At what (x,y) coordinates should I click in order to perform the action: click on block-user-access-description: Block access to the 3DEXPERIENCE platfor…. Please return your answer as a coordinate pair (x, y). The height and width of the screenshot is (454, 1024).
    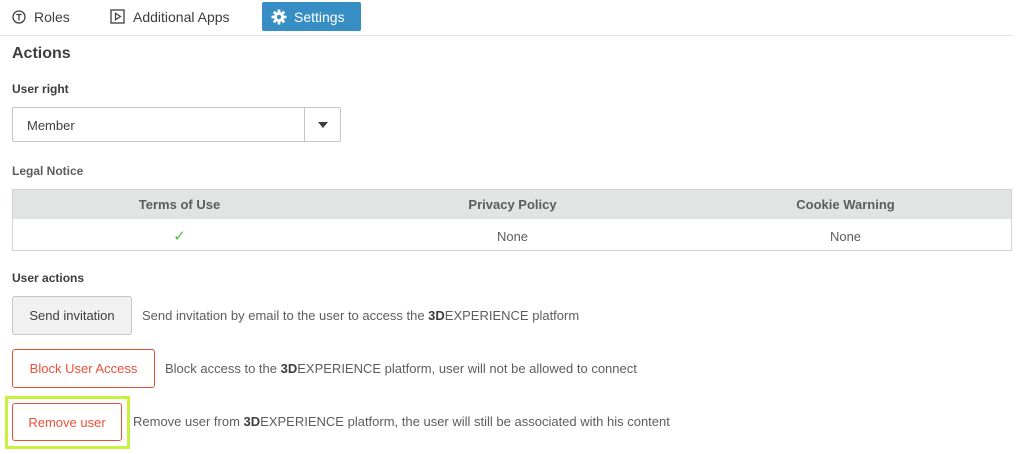
    Looking at the image, I should click on (401, 368).